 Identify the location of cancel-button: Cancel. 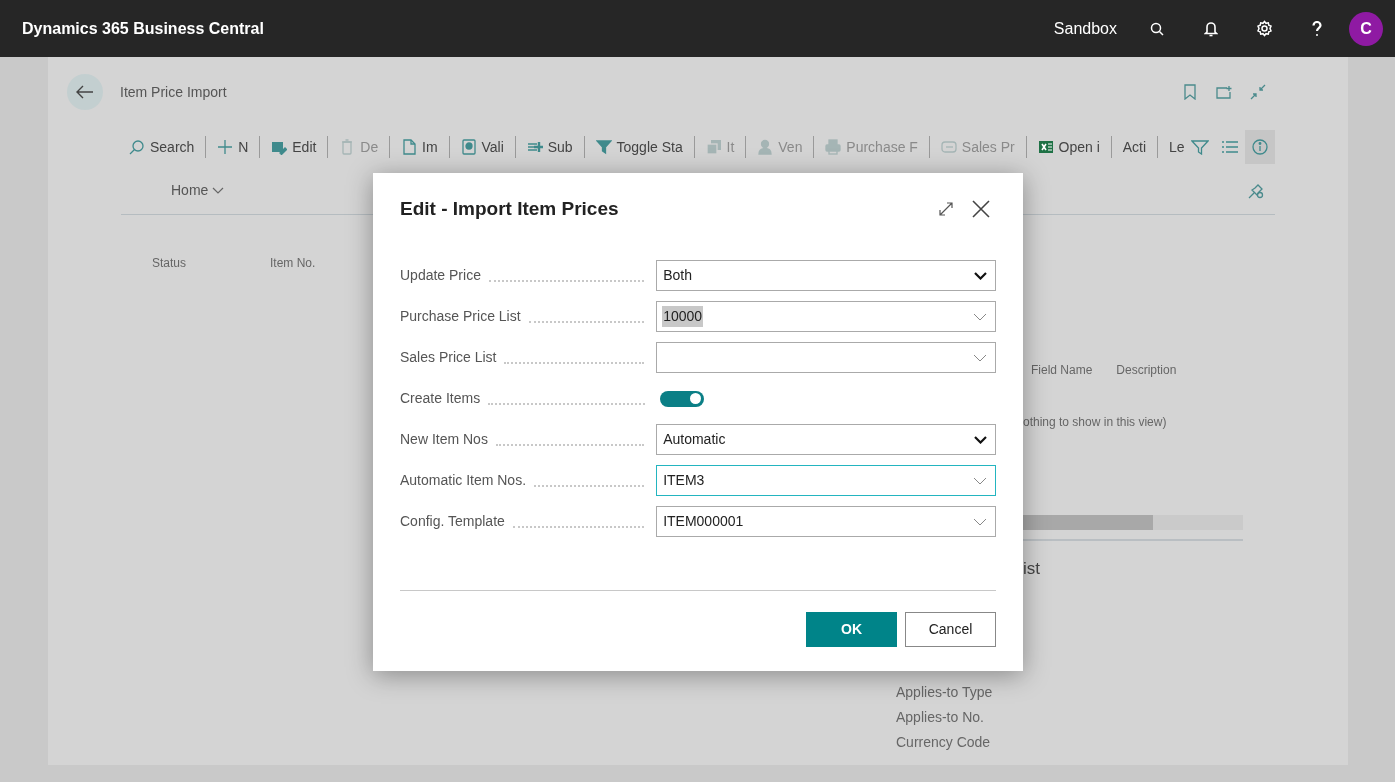
(950, 629).